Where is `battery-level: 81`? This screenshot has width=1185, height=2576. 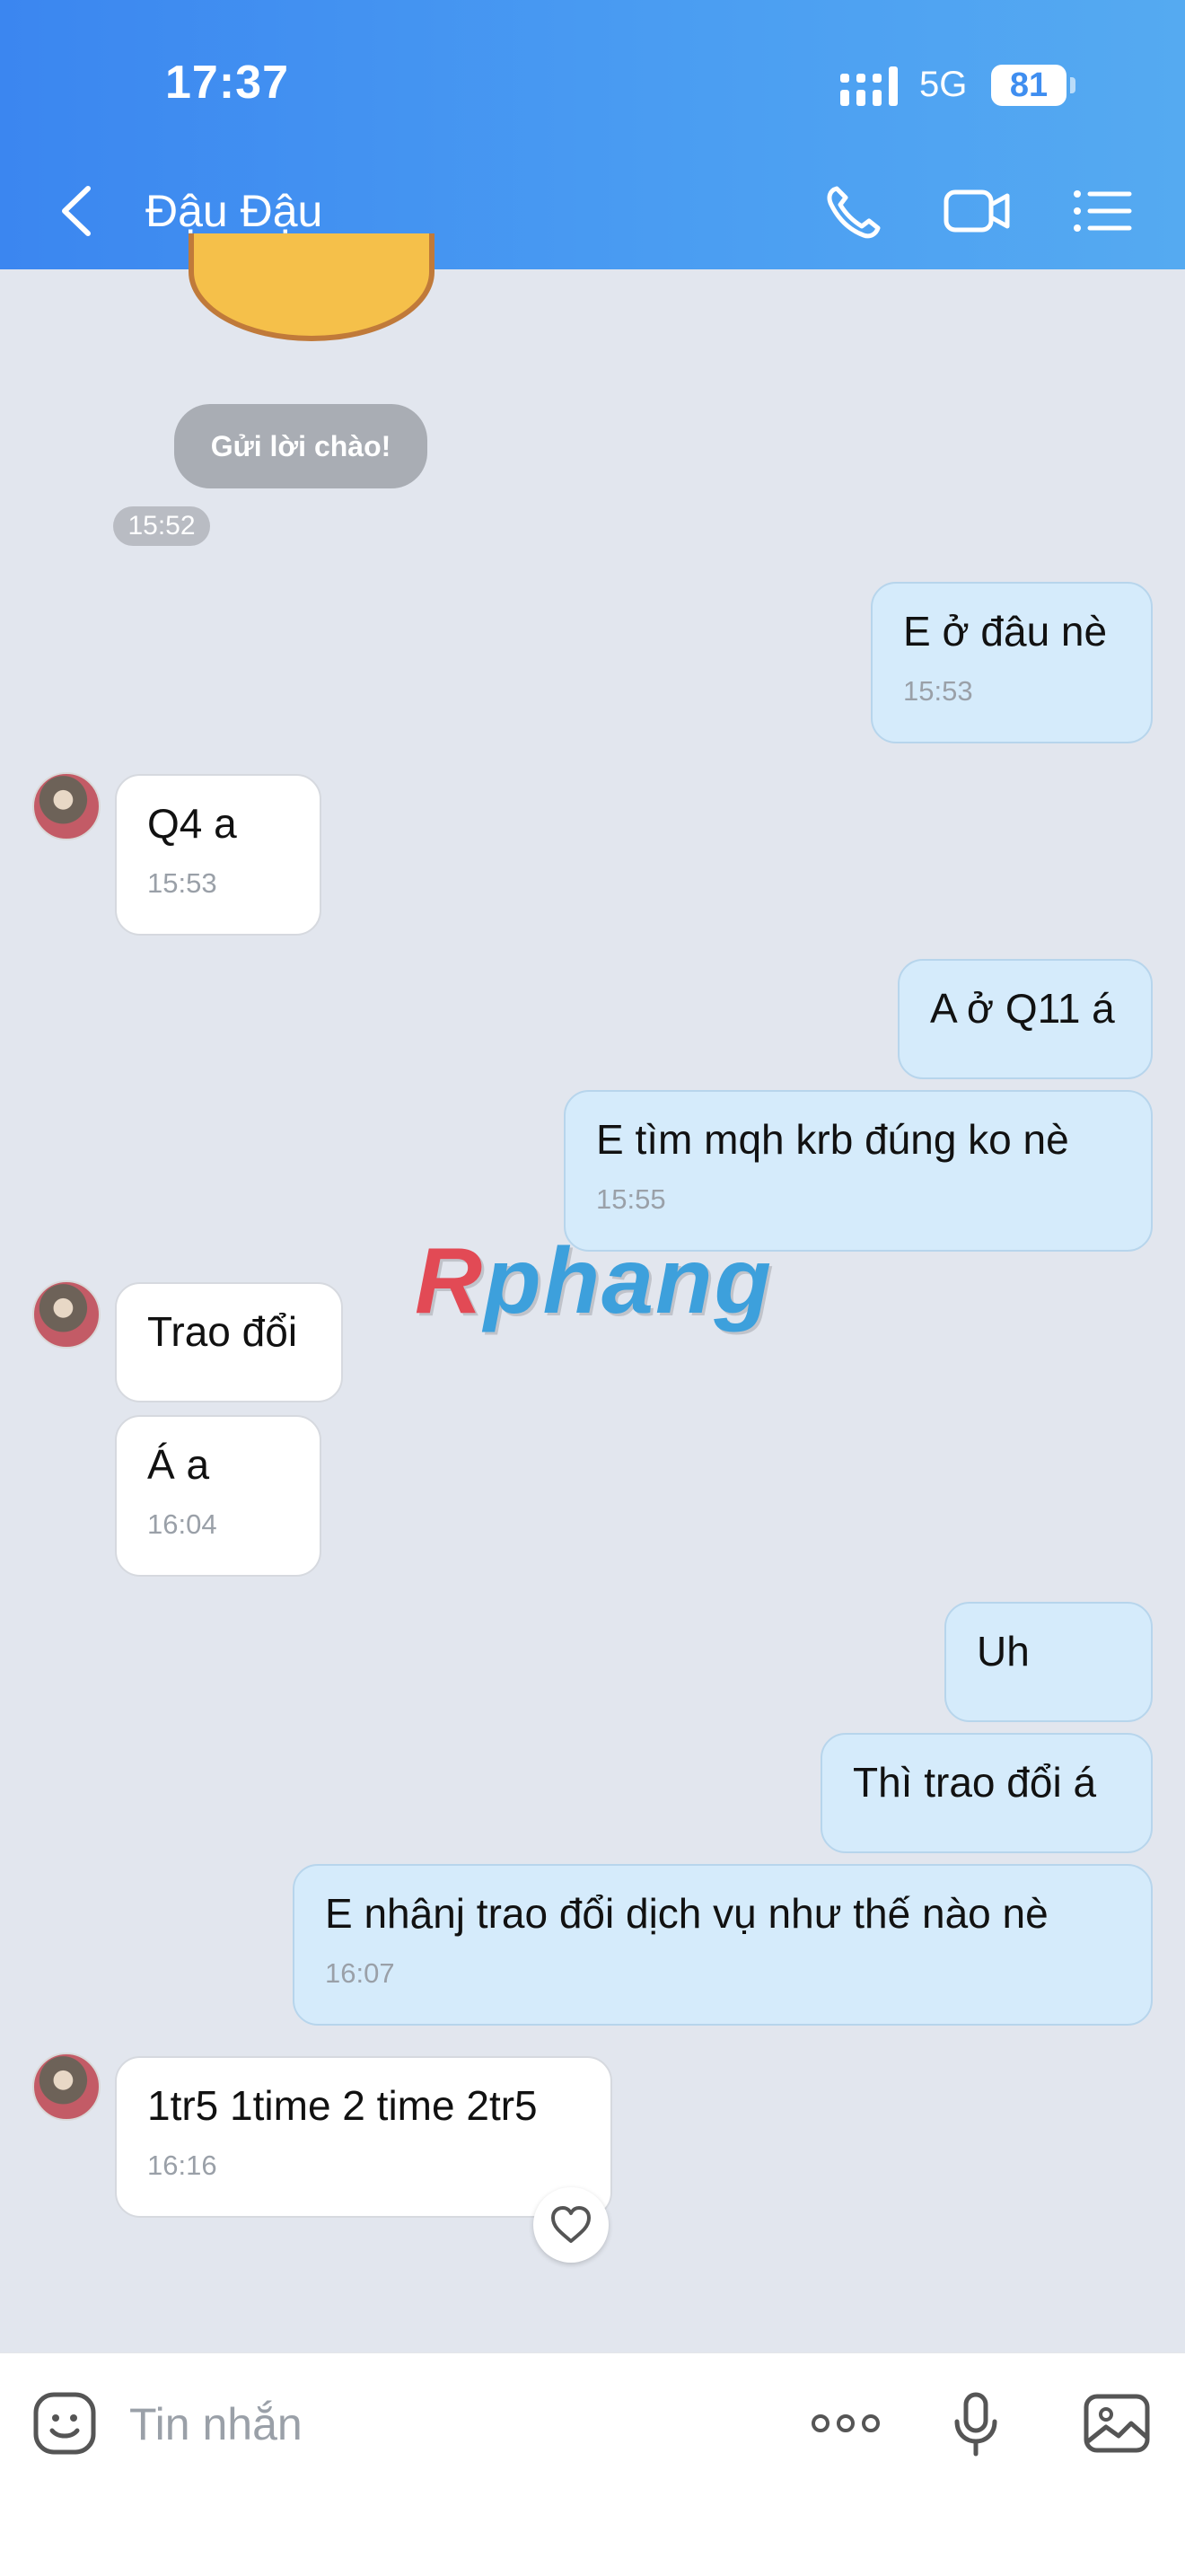
battery-level: 81 is located at coordinates (1029, 85).